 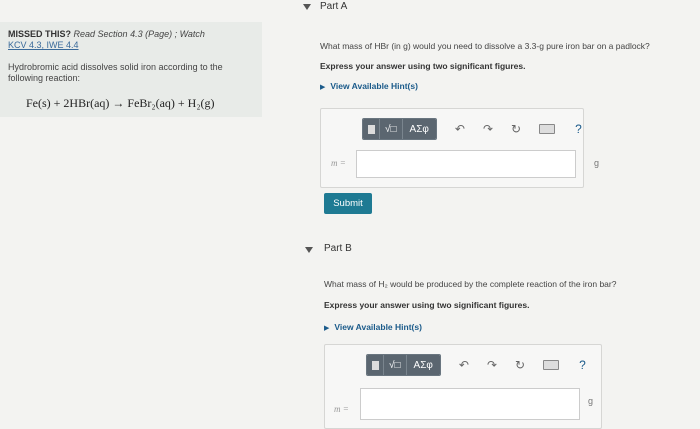 What do you see at coordinates (470, 404) in the screenshot?
I see `part-b-answer-input` at bounding box center [470, 404].